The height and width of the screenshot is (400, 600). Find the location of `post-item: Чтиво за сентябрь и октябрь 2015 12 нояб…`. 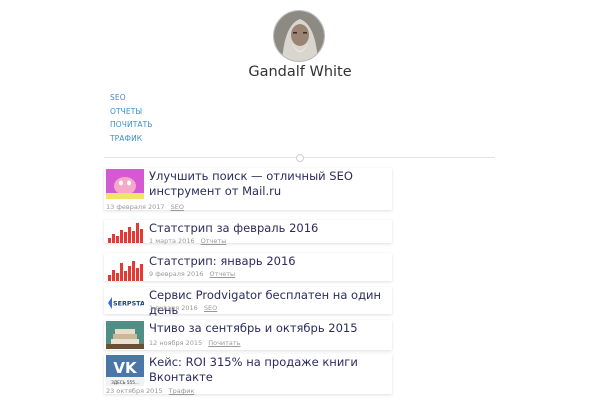

post-item: Чтиво за сентябрь и октябрь 2015 12 нояб… is located at coordinates (248, 335).